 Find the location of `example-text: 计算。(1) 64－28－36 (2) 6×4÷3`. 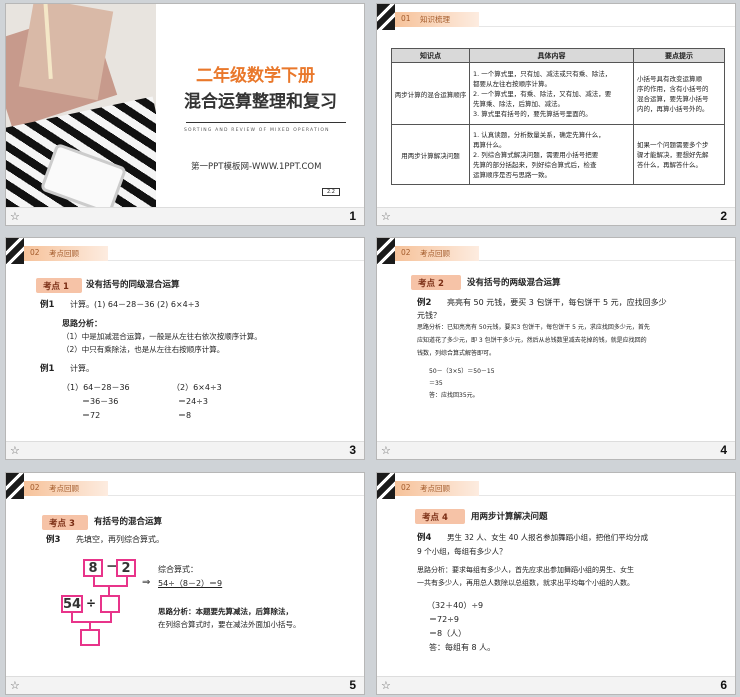

example-text: 计算。(1) 64－28－36 (2) 6×4÷3 is located at coordinates (135, 304).